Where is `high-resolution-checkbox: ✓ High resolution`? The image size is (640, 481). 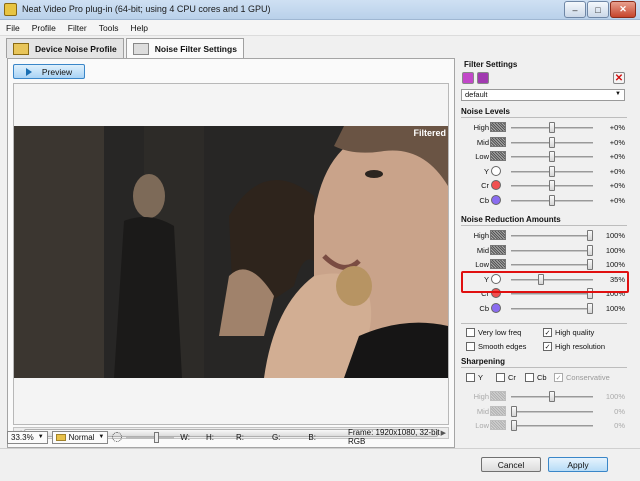
high-resolution-checkbox: ✓ High resolution is located at coordinates (574, 346).